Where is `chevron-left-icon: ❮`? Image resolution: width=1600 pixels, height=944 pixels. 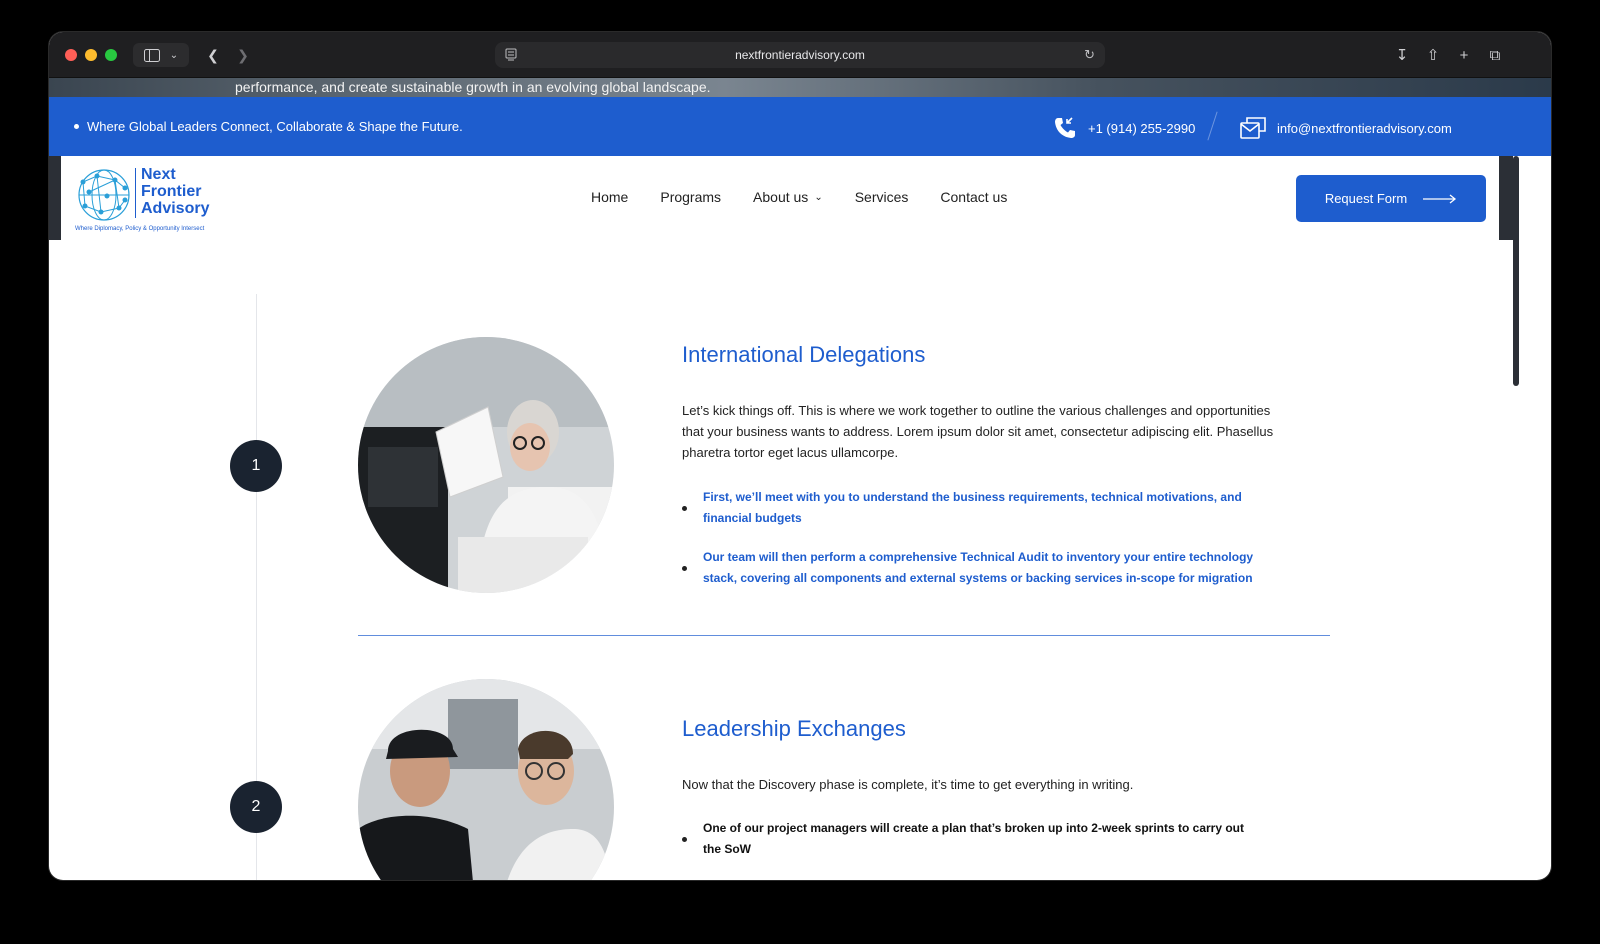 chevron-left-icon: ❮ is located at coordinates (213, 54).